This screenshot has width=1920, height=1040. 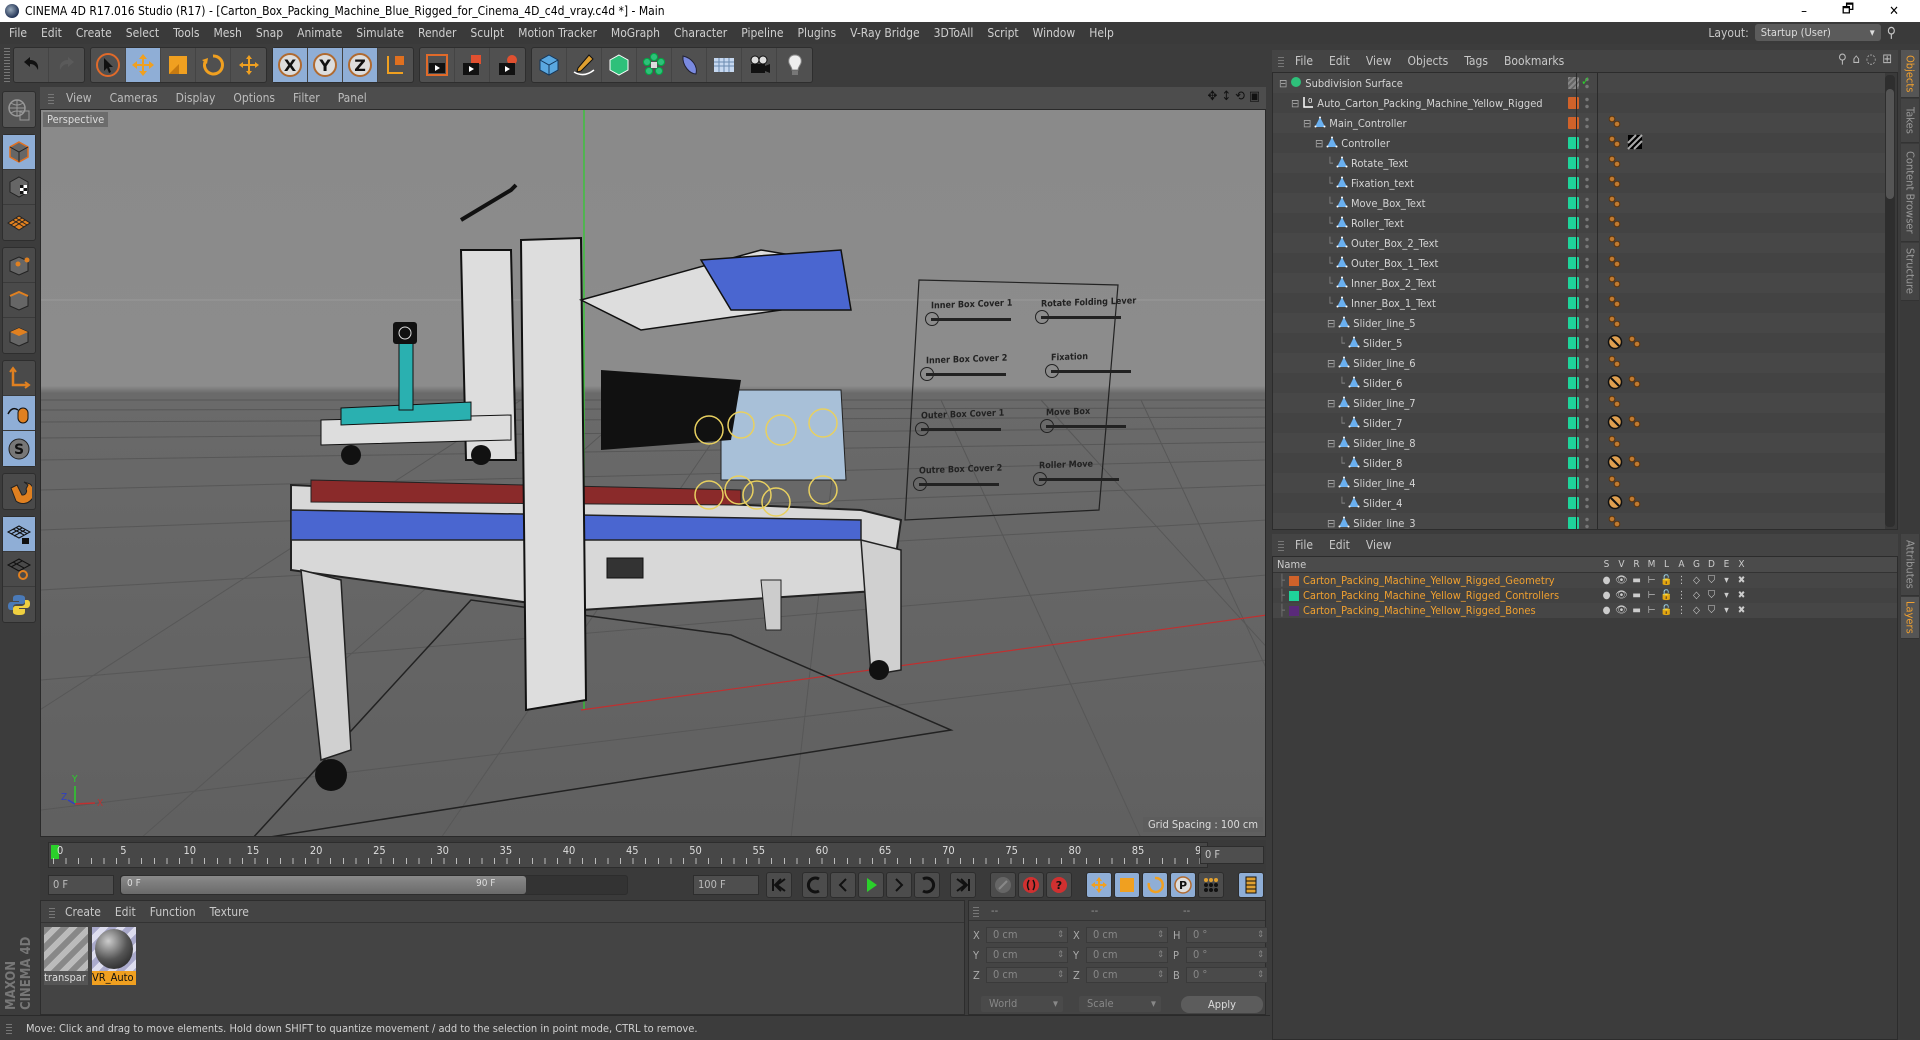 What do you see at coordinates (1606, 564) in the screenshot?
I see `layer-column-s: S` at bounding box center [1606, 564].